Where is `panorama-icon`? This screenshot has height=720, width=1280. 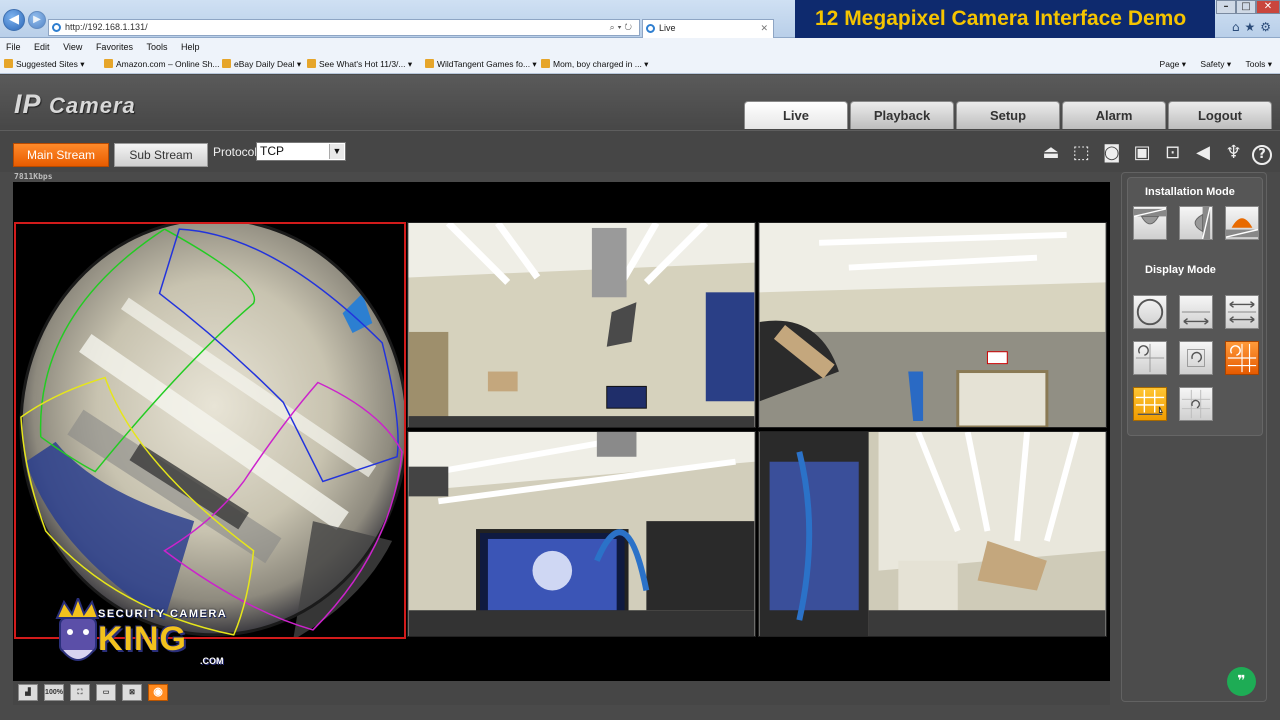
panorama-icon is located at coordinates (1196, 318).